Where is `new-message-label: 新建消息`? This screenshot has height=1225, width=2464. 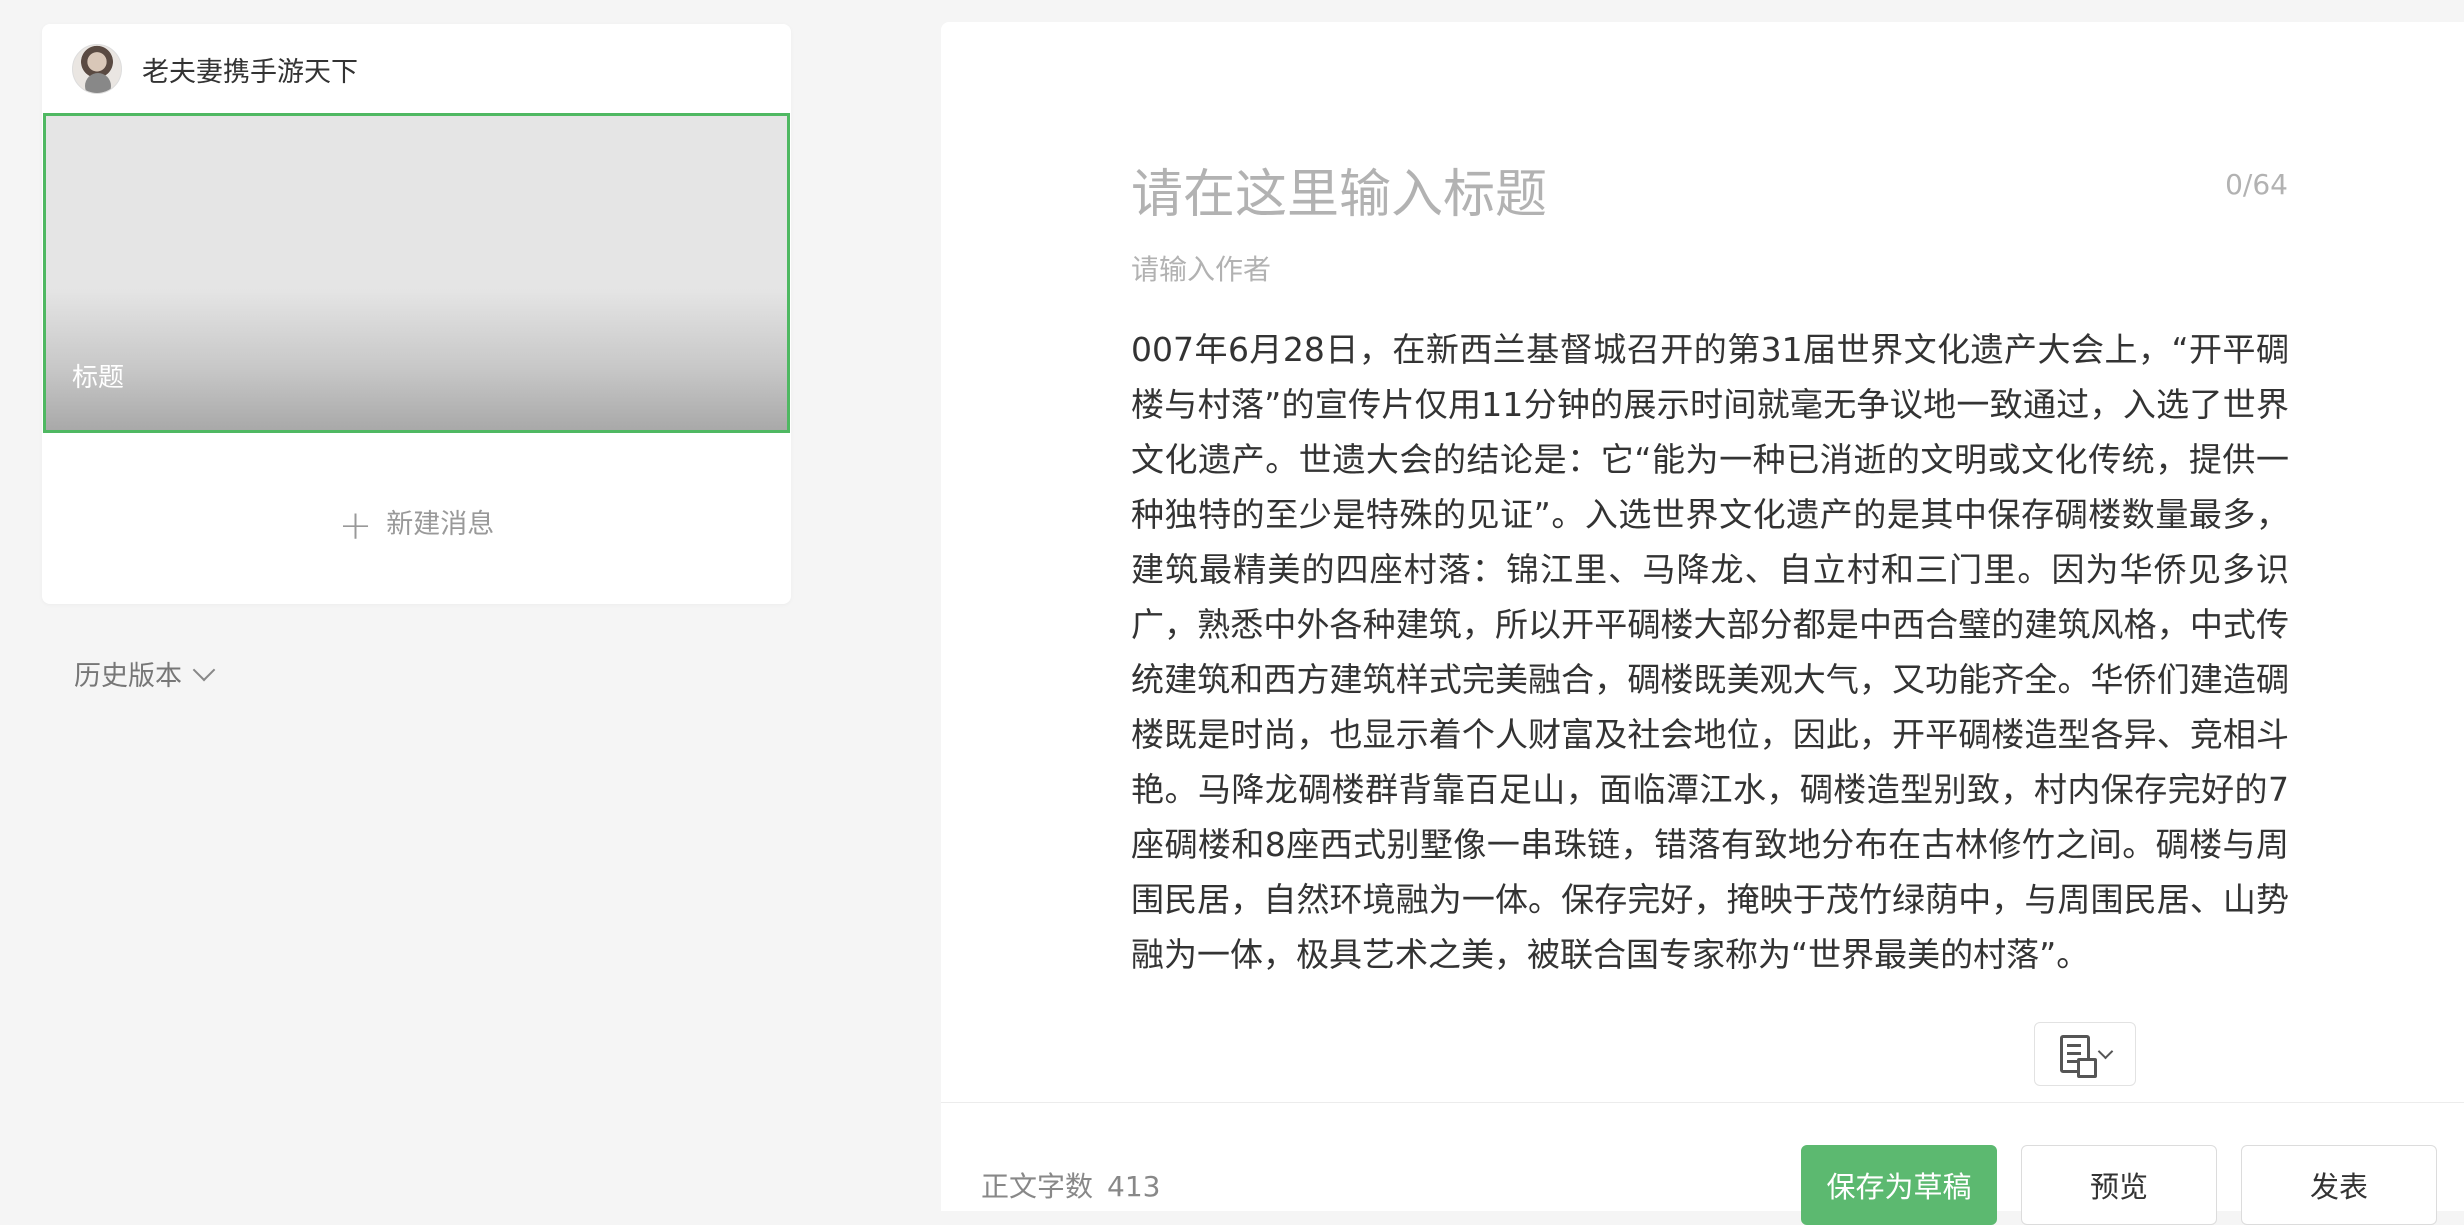 new-message-label: 新建消息 is located at coordinates (440, 524).